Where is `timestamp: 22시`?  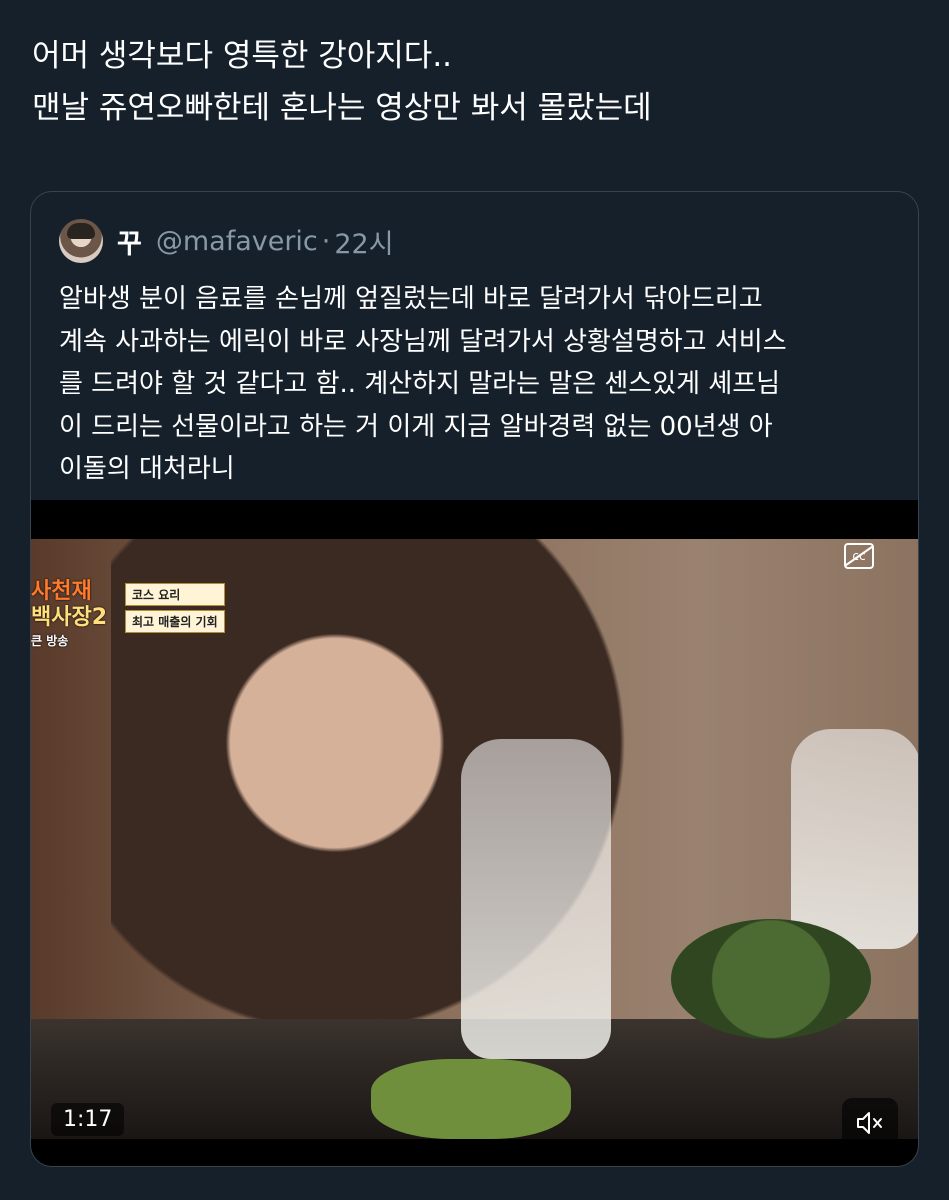
timestamp: 22시 is located at coordinates (363, 241).